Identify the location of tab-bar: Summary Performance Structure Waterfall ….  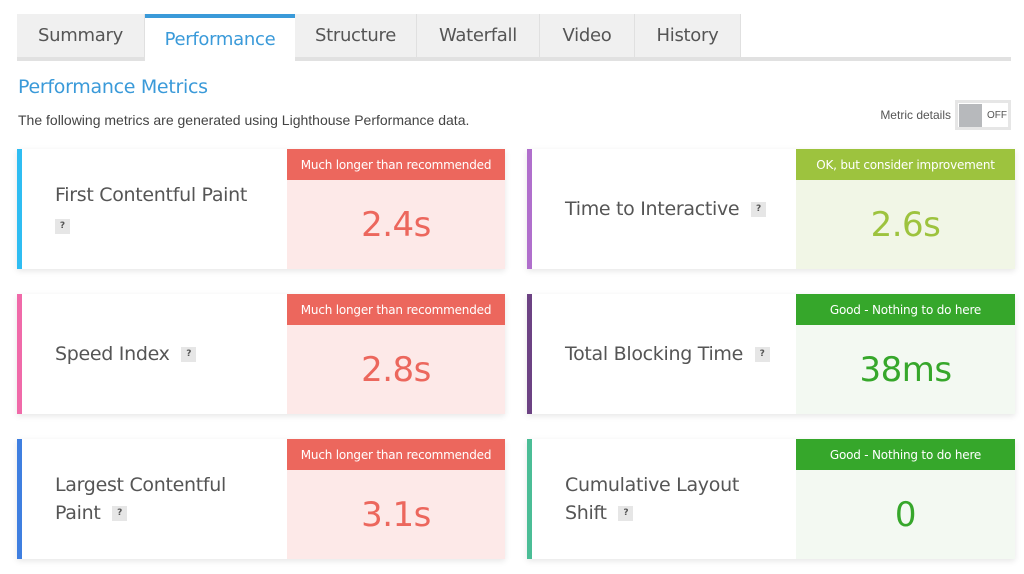
(514, 37).